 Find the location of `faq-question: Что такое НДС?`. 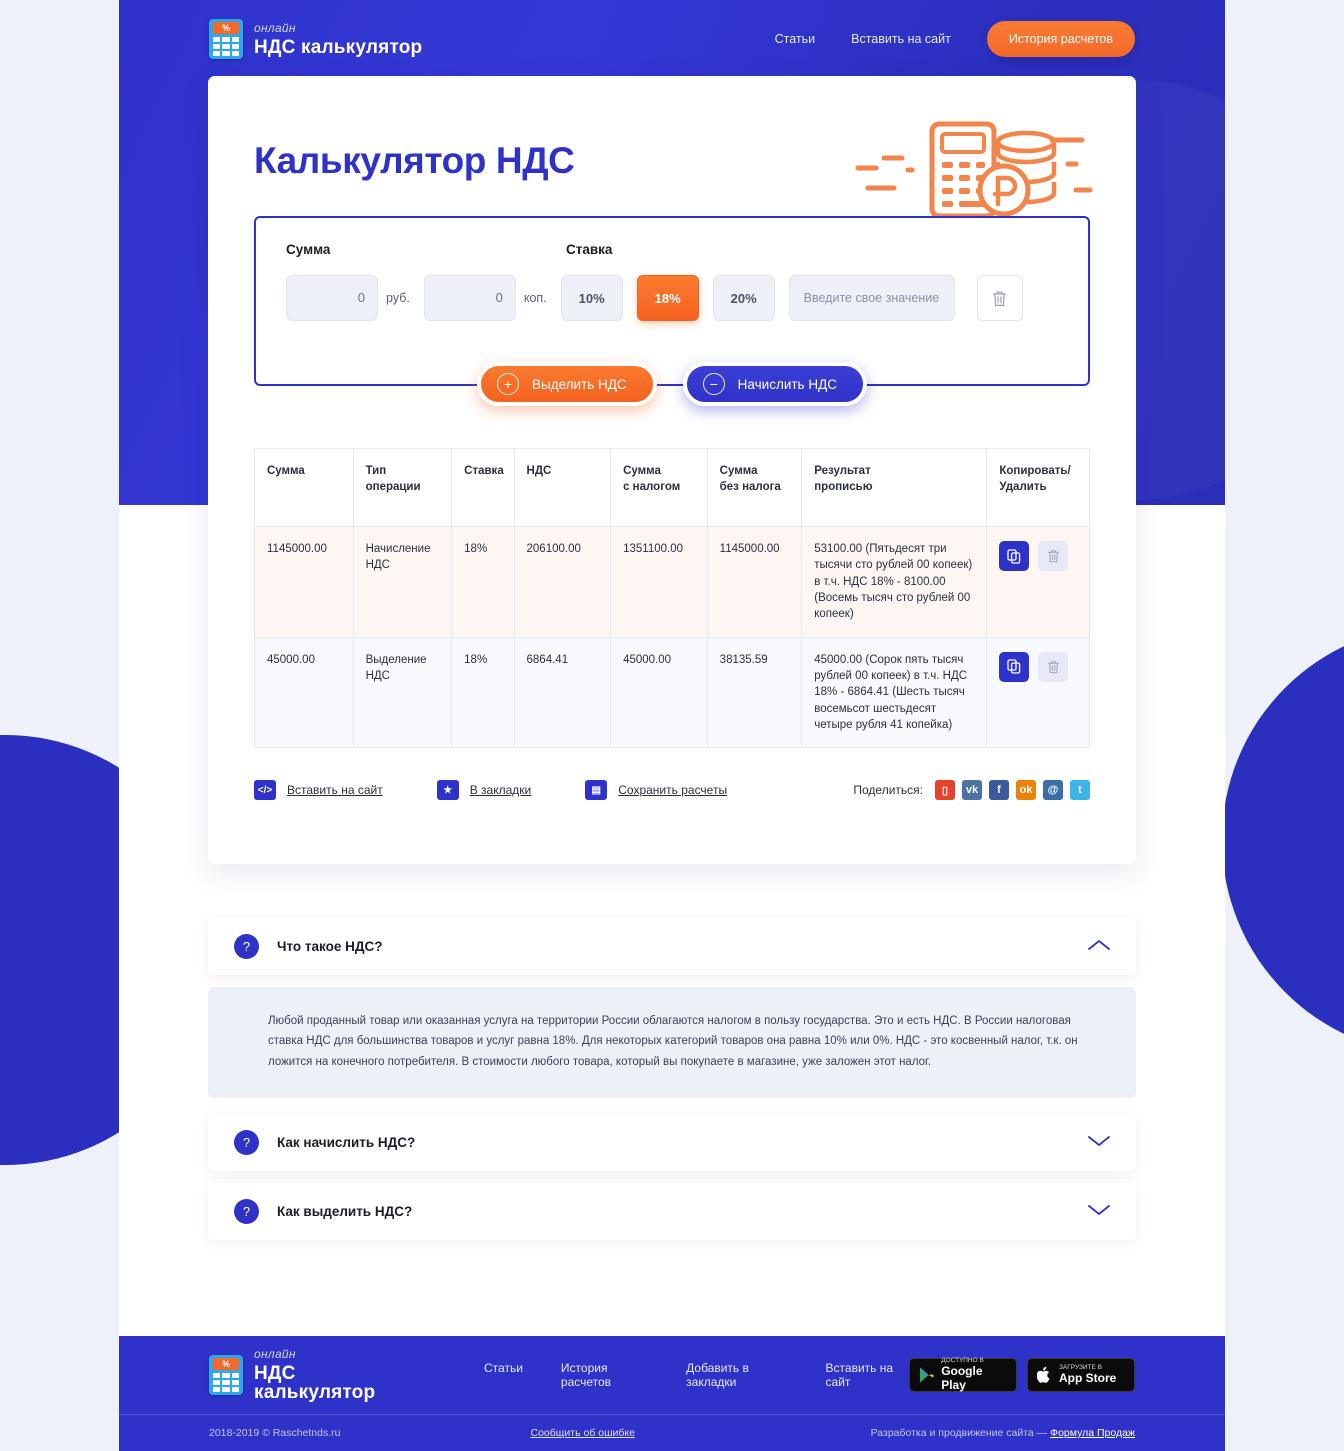

faq-question: Что такое НДС? is located at coordinates (330, 946).